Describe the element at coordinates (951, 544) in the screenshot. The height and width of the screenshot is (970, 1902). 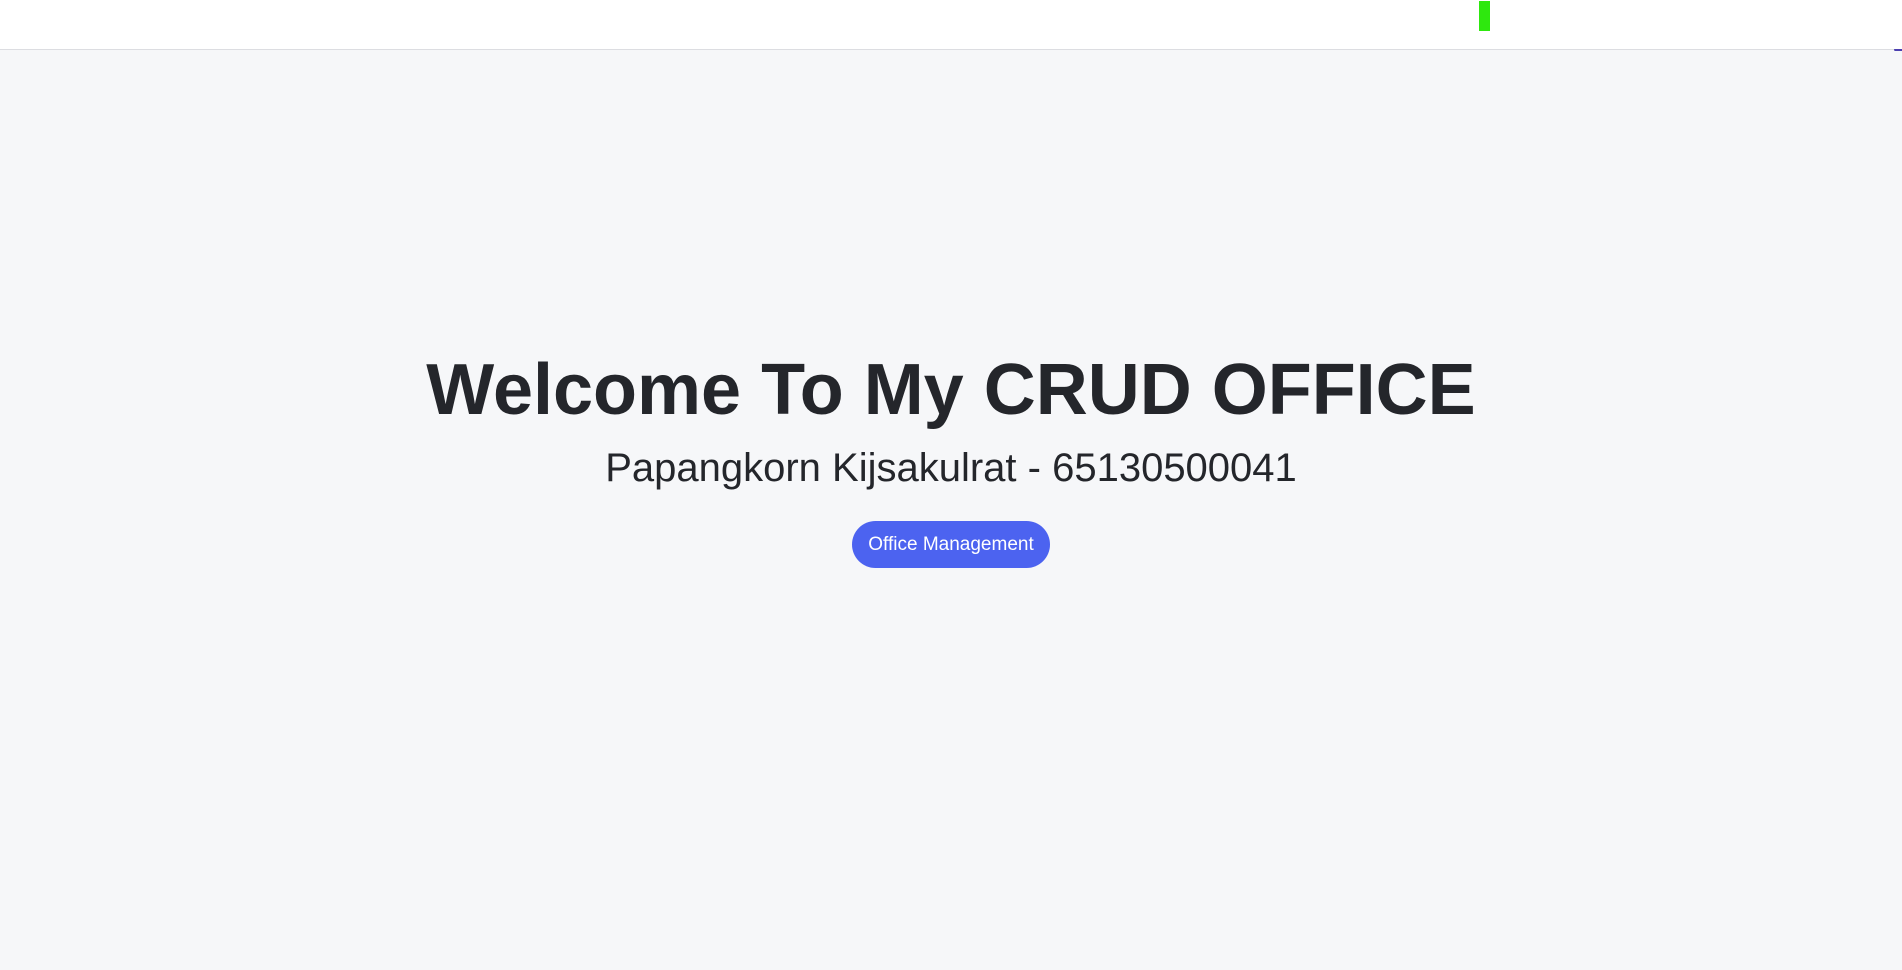
I see `office-management-button: Office Management` at that location.